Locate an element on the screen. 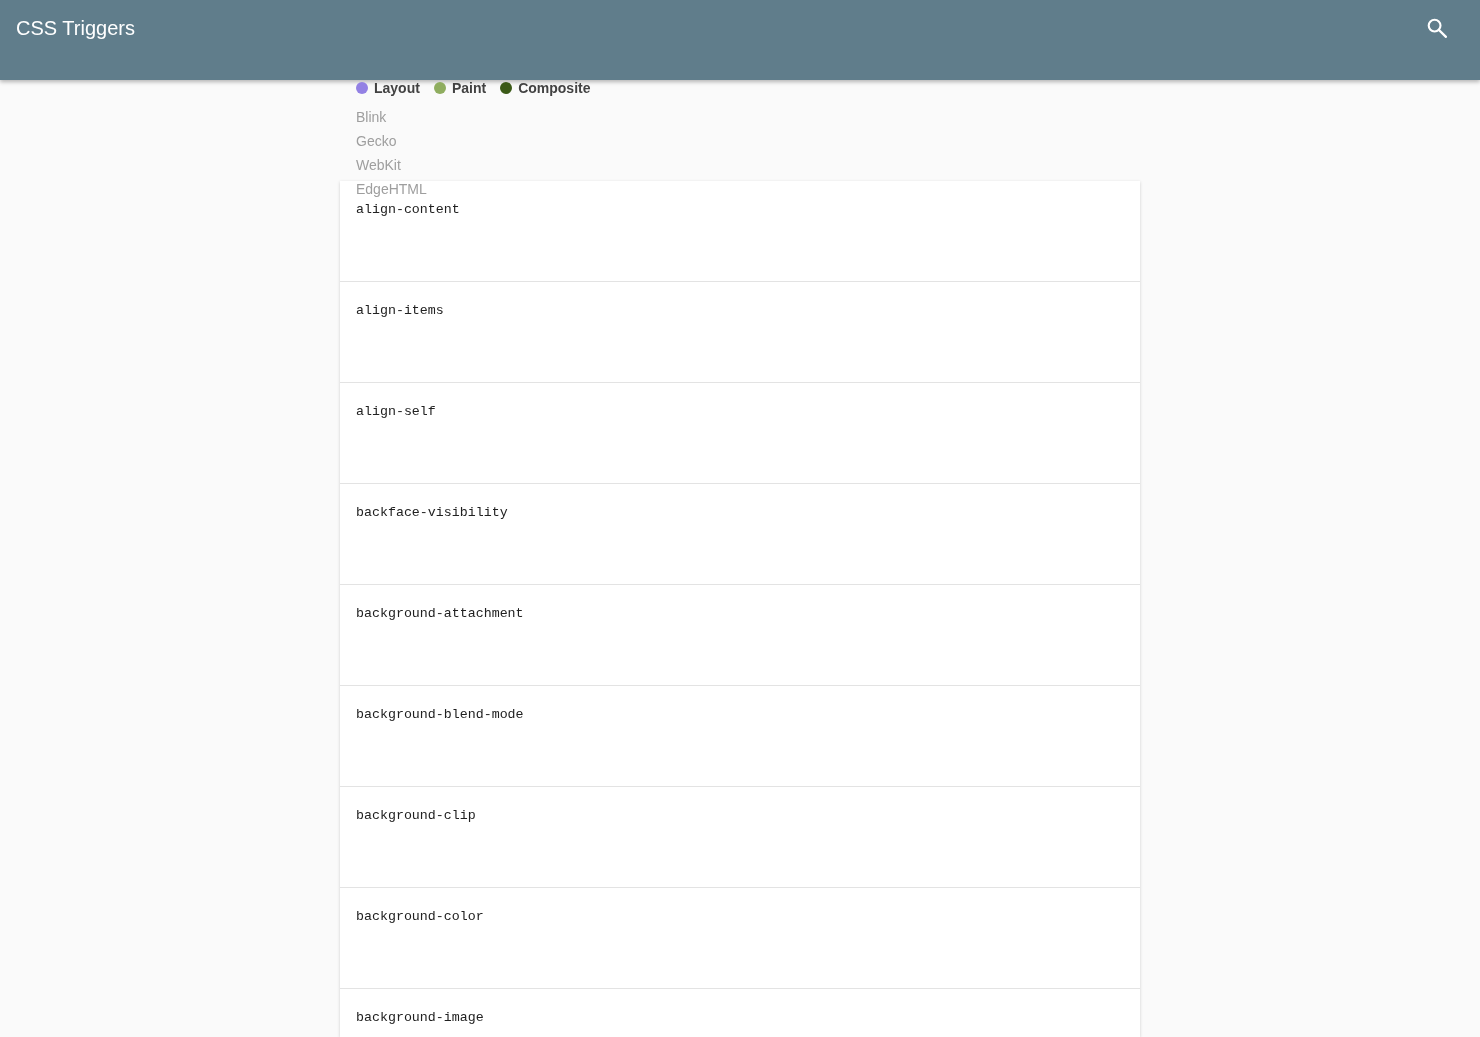  search-icon is located at coordinates (1437, 28).